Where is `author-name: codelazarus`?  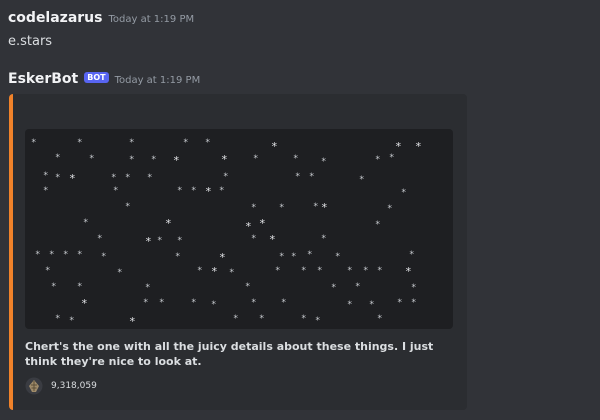
author-name: codelazarus is located at coordinates (55, 18).